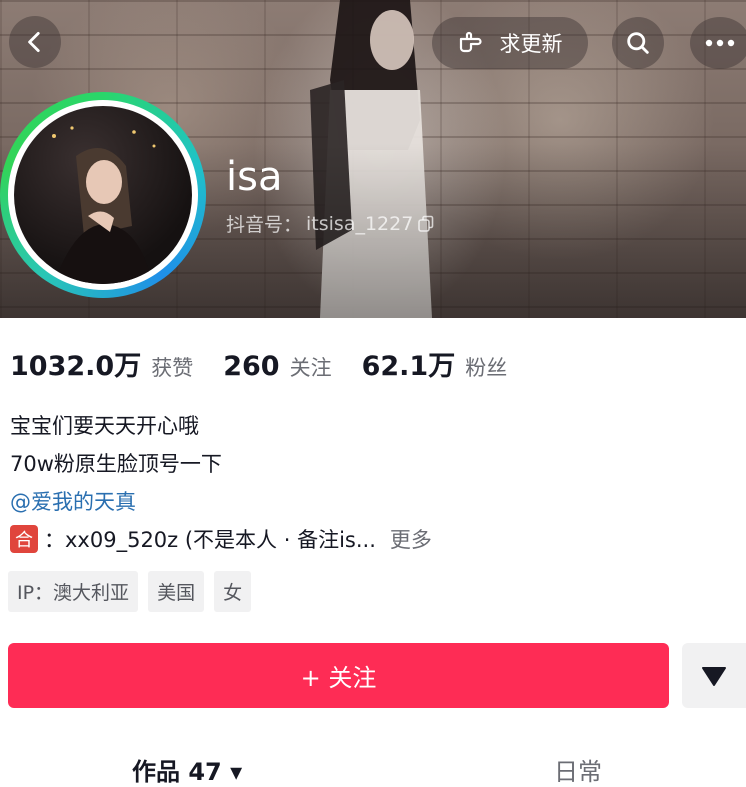  I want to click on request-update-button: 求更新, so click(510, 43).